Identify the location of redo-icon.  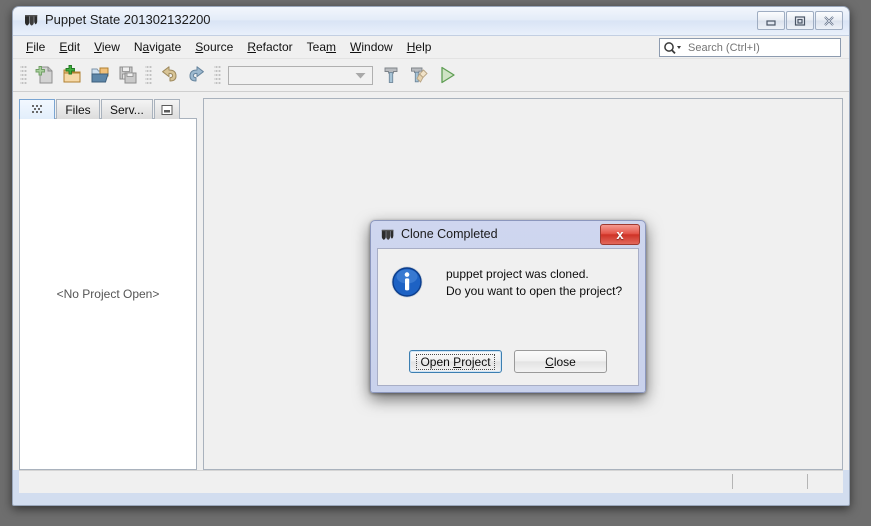
(196, 74).